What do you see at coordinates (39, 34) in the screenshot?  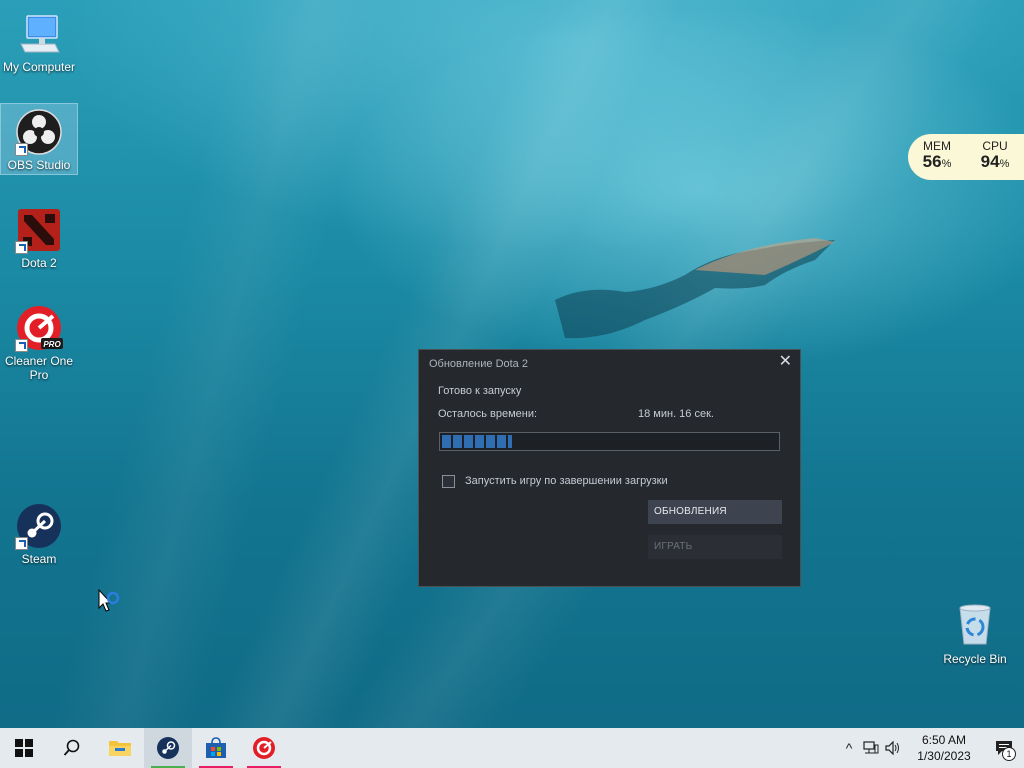 I see `computer-icon` at bounding box center [39, 34].